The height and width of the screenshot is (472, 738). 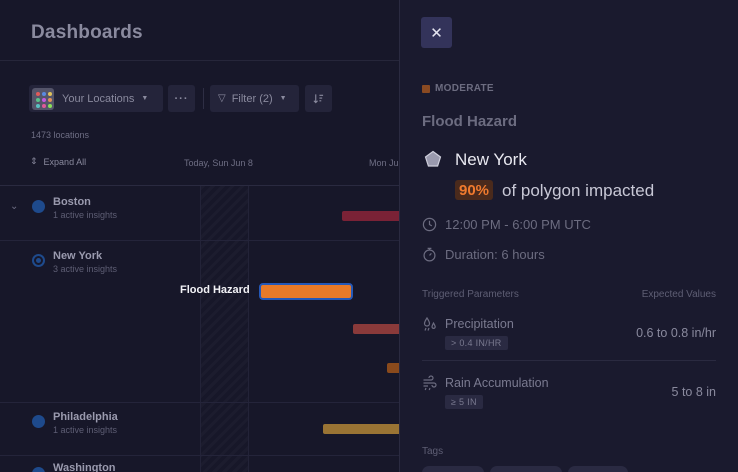 I want to click on close-icon: ✕, so click(x=436, y=33).